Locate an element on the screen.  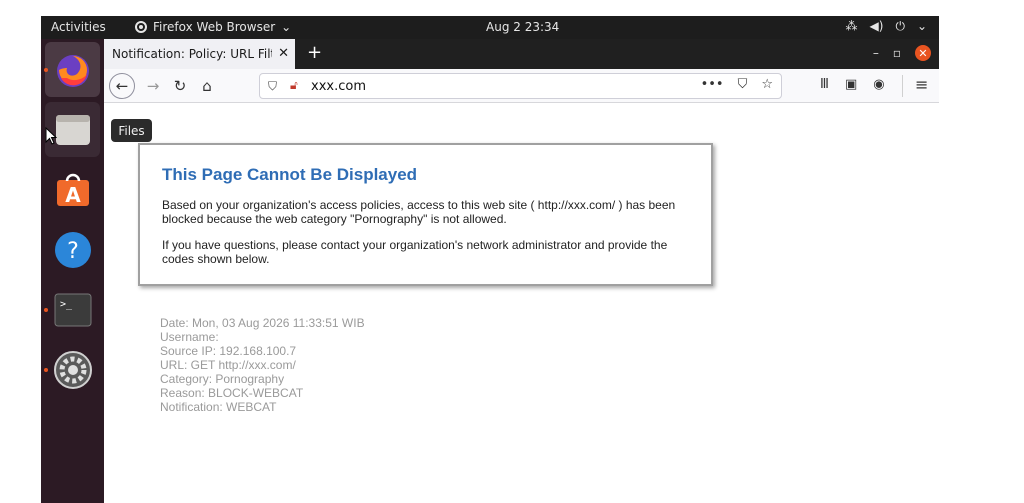
volume-icon: ◀) is located at coordinates (876, 26).